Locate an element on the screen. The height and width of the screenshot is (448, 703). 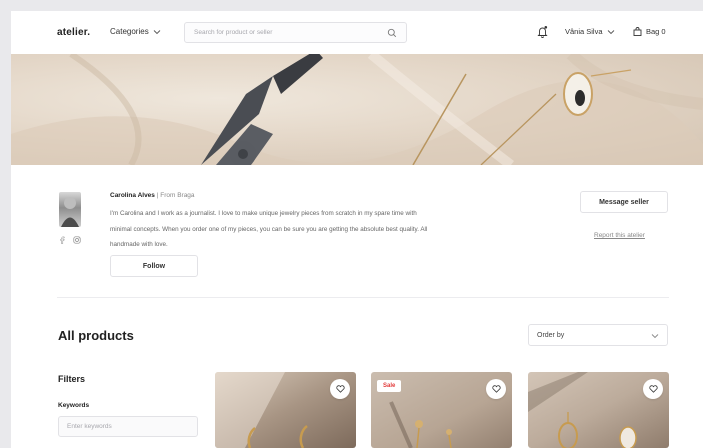
follow-button: Follow is located at coordinates (154, 266).